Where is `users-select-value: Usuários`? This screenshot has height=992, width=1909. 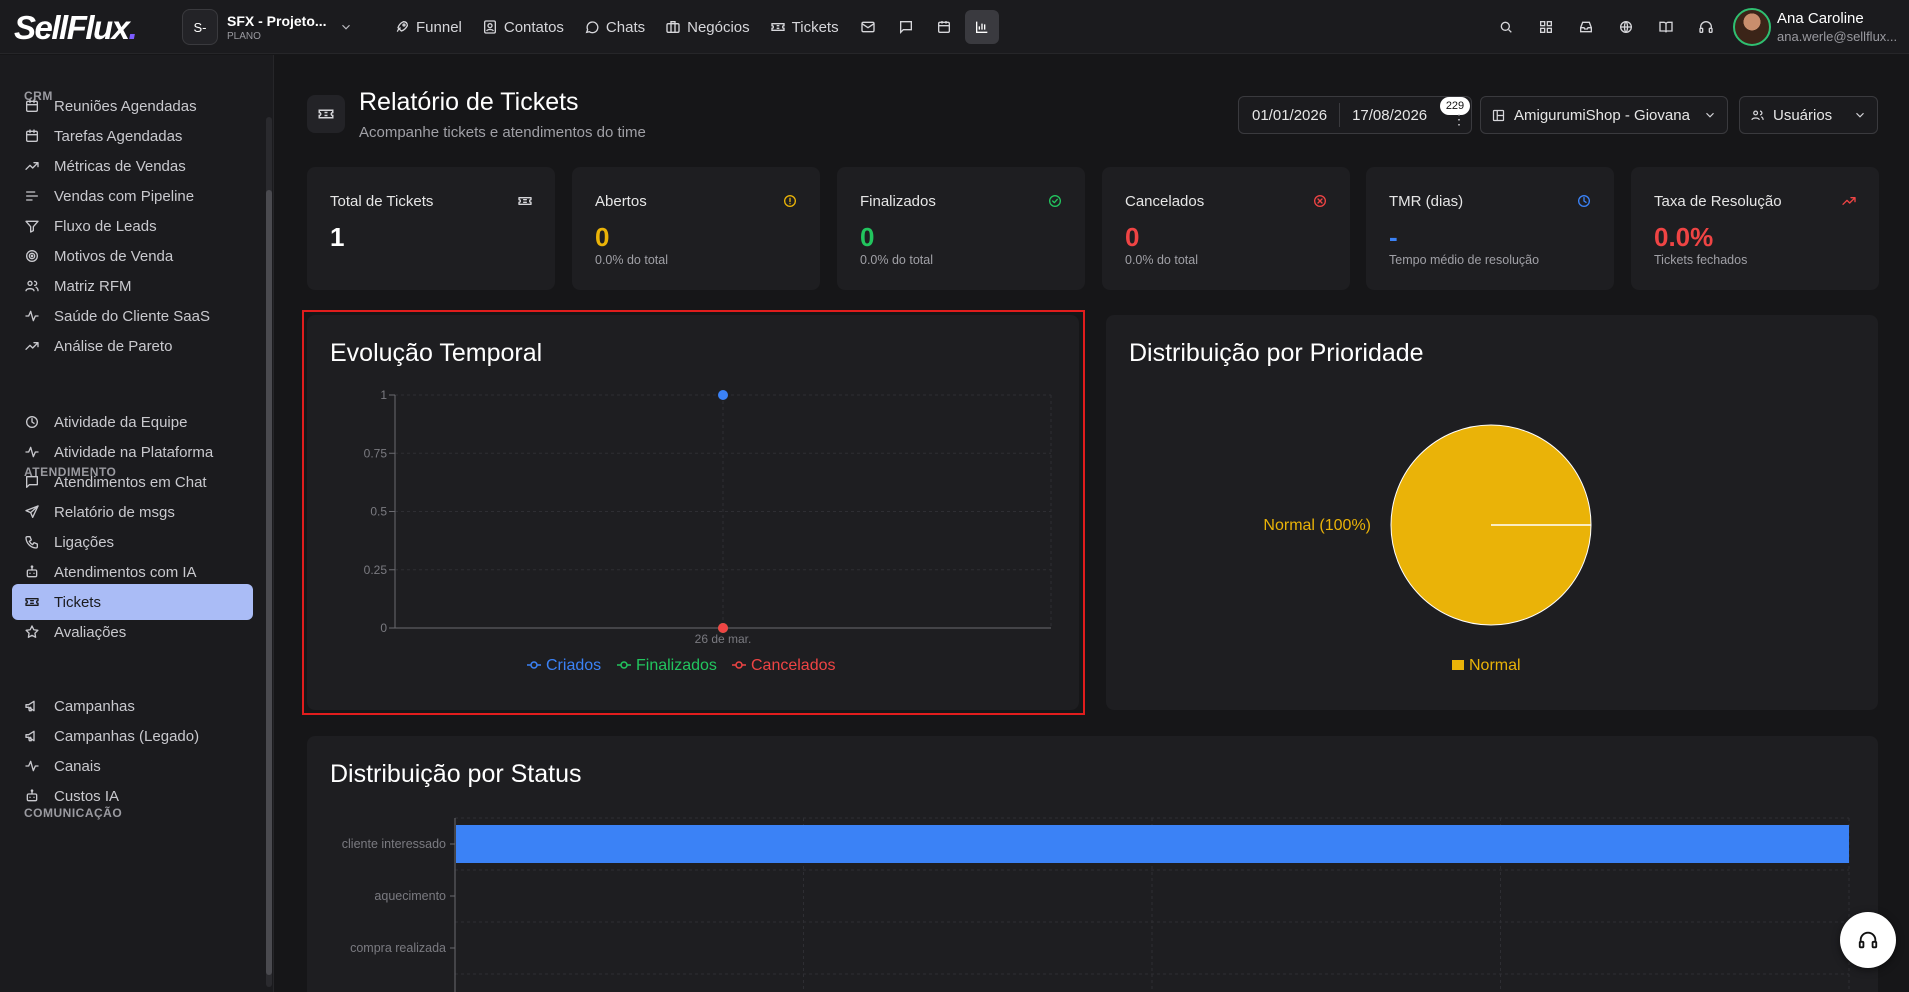 users-select-value: Usuários is located at coordinates (1803, 115).